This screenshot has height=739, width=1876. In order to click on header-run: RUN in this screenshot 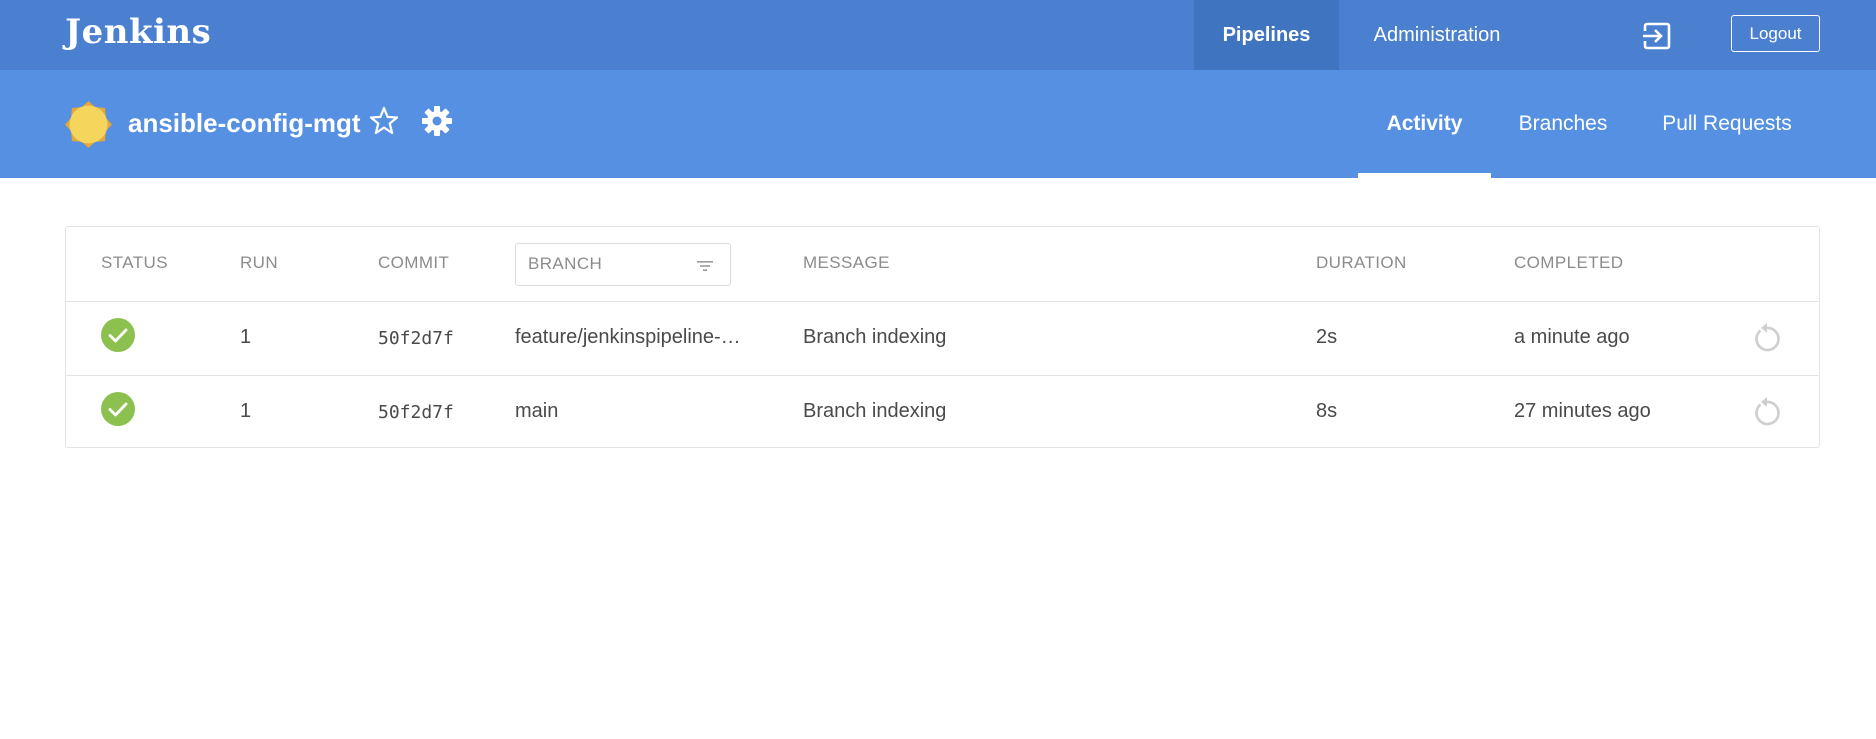, I will do `click(259, 262)`.